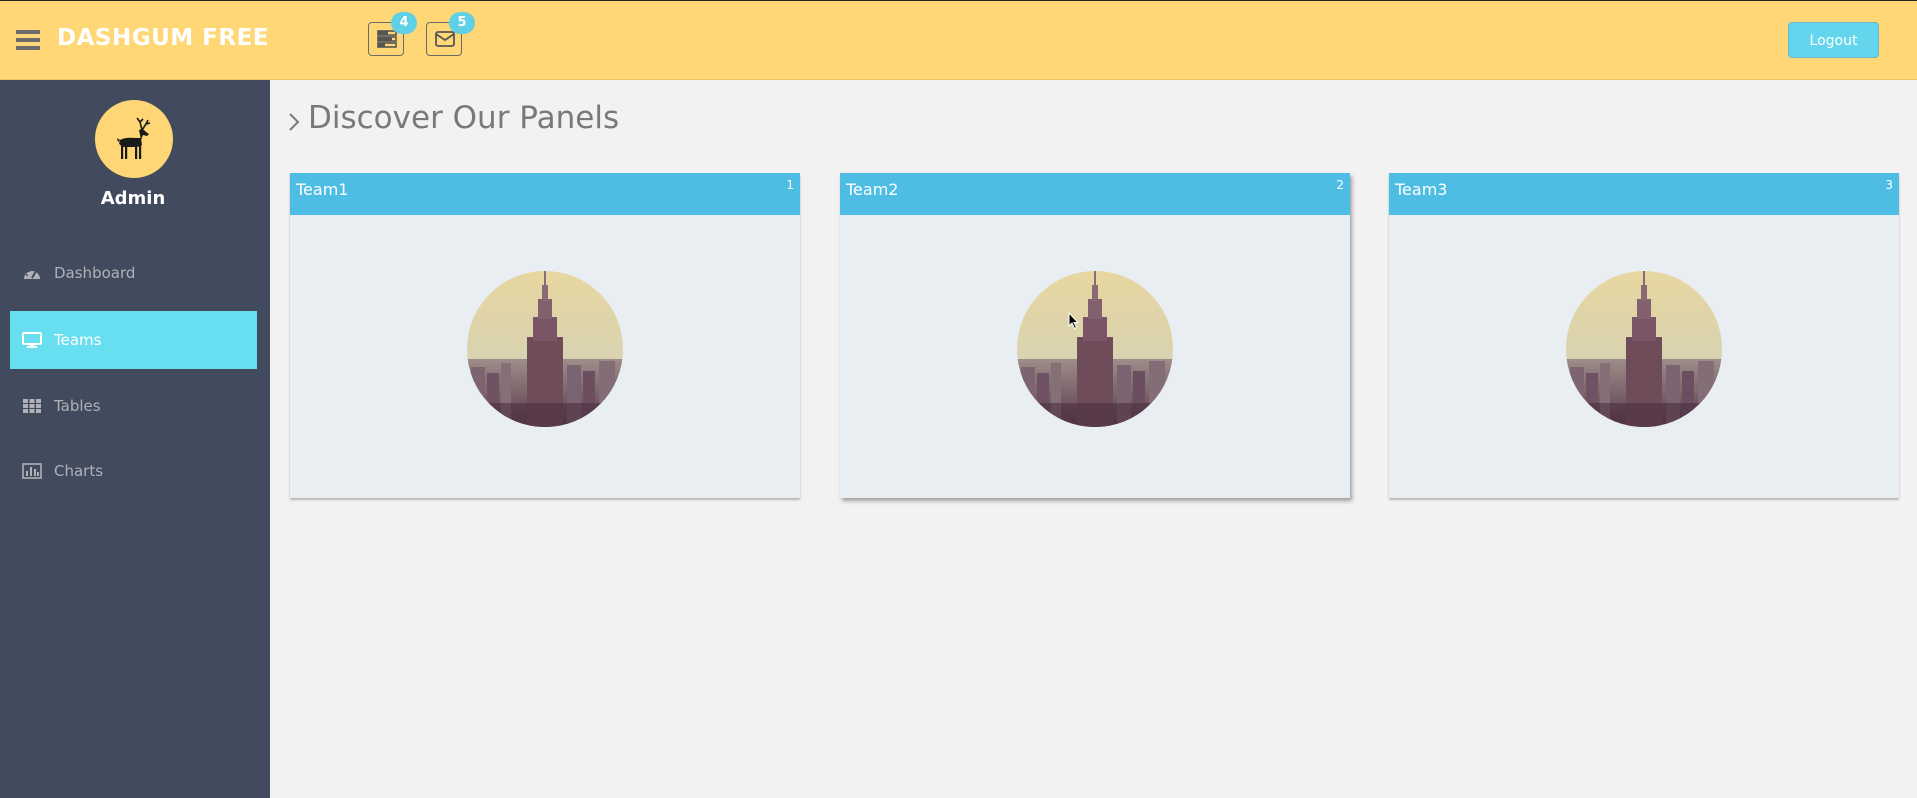 The width and height of the screenshot is (1917, 798). What do you see at coordinates (1889, 185) in the screenshot?
I see `panel-number: 3` at bounding box center [1889, 185].